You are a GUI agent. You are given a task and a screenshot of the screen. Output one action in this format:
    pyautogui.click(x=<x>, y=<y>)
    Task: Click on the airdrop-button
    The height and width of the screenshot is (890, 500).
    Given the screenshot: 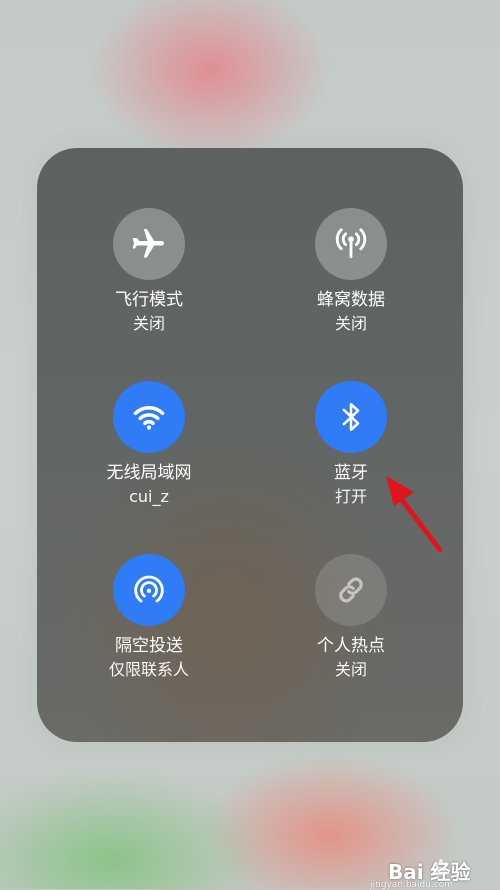 What is the action you would take?
    pyautogui.click(x=149, y=590)
    